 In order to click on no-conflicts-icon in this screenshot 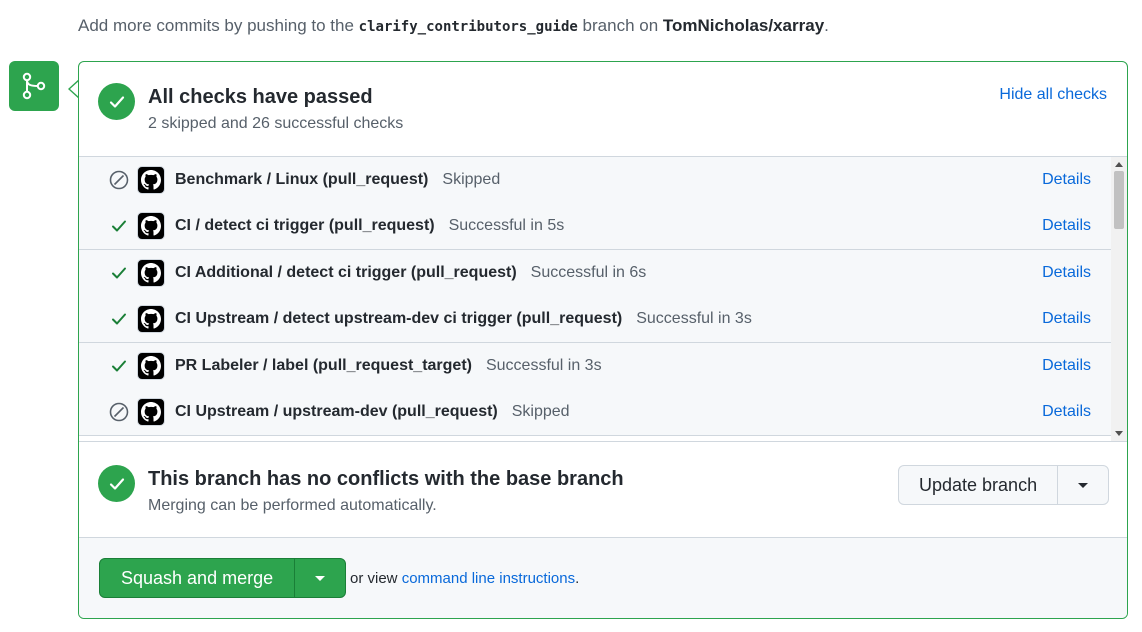, I will do `click(116, 483)`.